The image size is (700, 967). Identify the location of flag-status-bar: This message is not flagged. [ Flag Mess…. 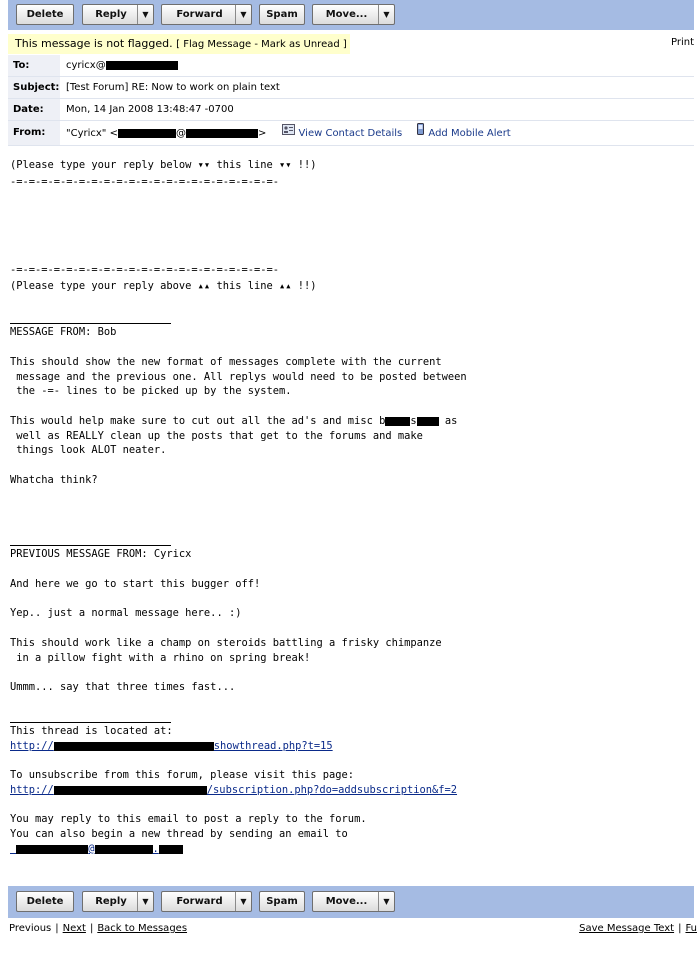
(179, 44).